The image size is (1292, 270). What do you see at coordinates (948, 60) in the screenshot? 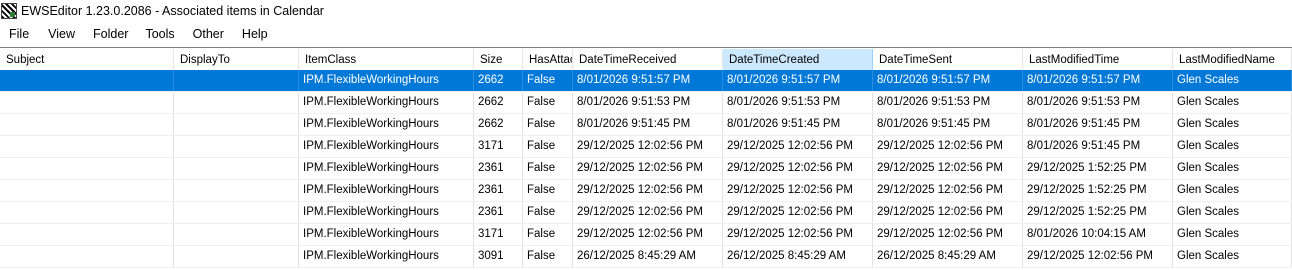
I see `column-header-datetimesent: DateTimeSent` at bounding box center [948, 60].